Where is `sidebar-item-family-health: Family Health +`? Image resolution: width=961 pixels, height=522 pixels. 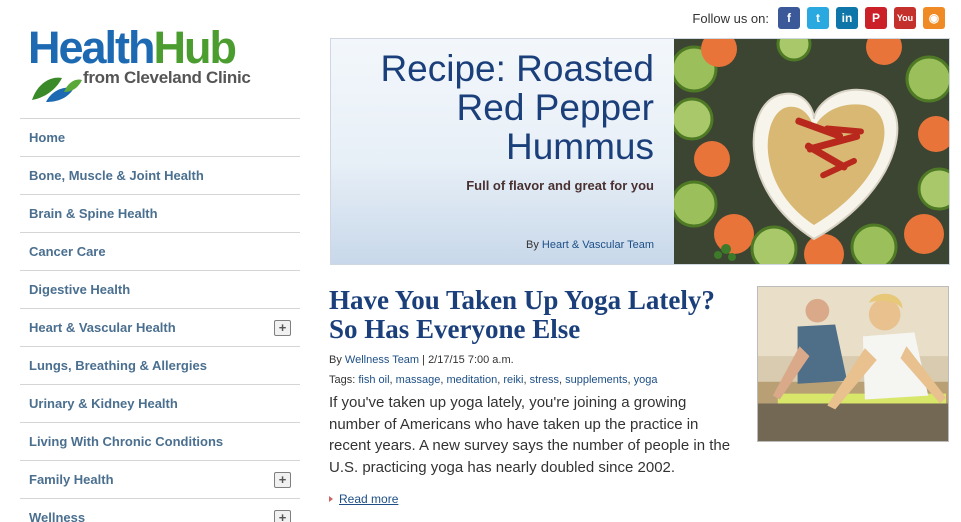
sidebar-item-family-health: Family Health + is located at coordinates (160, 479).